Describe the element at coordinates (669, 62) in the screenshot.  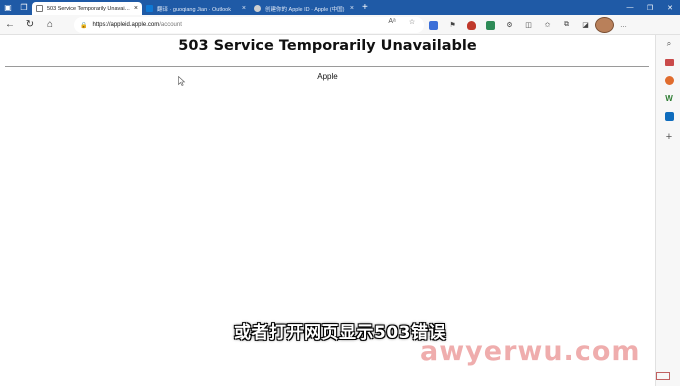
I see `briefcase-icon` at that location.